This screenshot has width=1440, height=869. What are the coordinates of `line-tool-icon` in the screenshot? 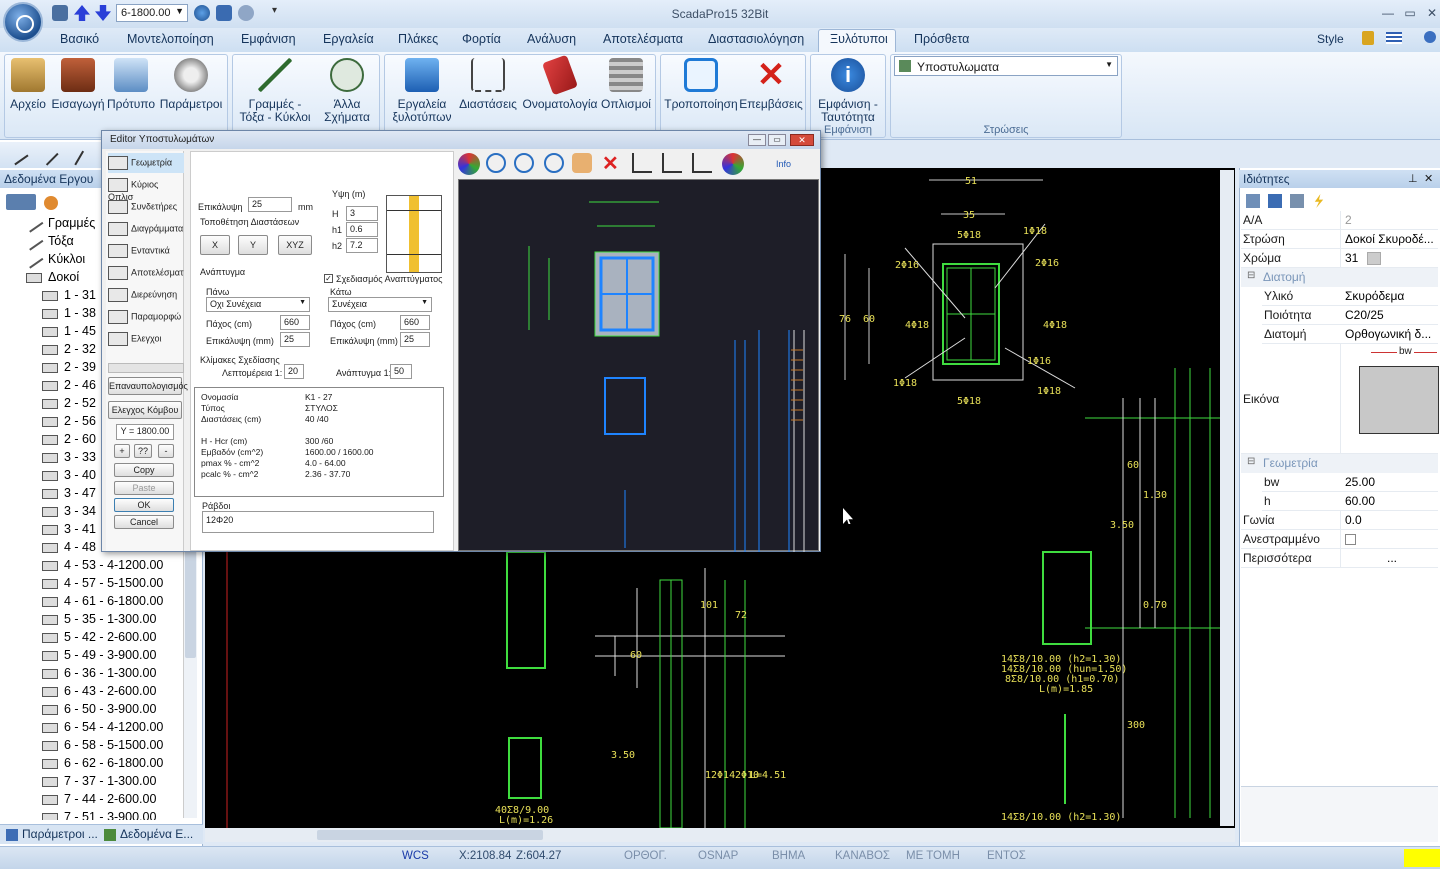 It's located at (48, 155).